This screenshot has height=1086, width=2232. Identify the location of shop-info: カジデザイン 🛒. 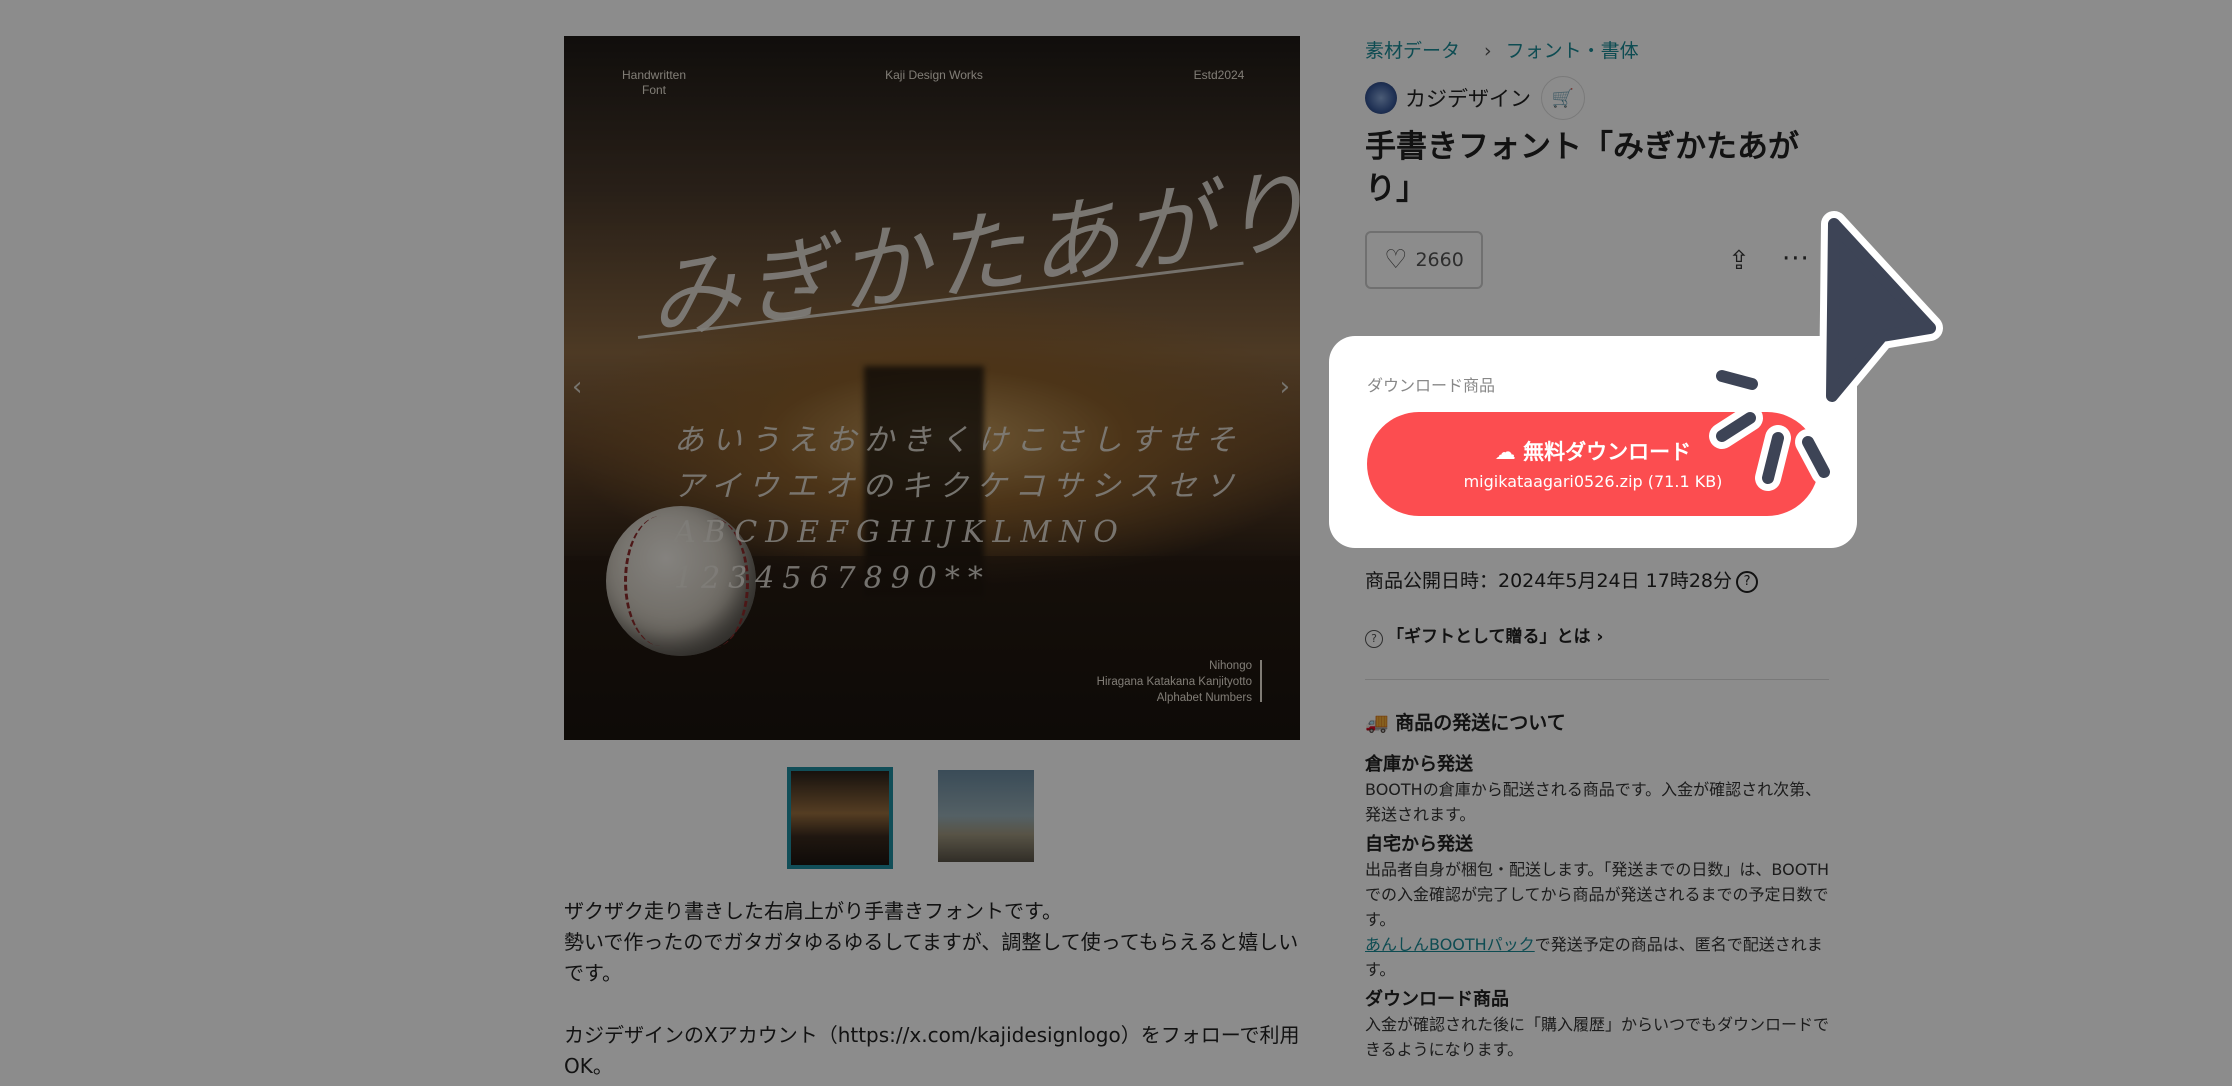
(1475, 98).